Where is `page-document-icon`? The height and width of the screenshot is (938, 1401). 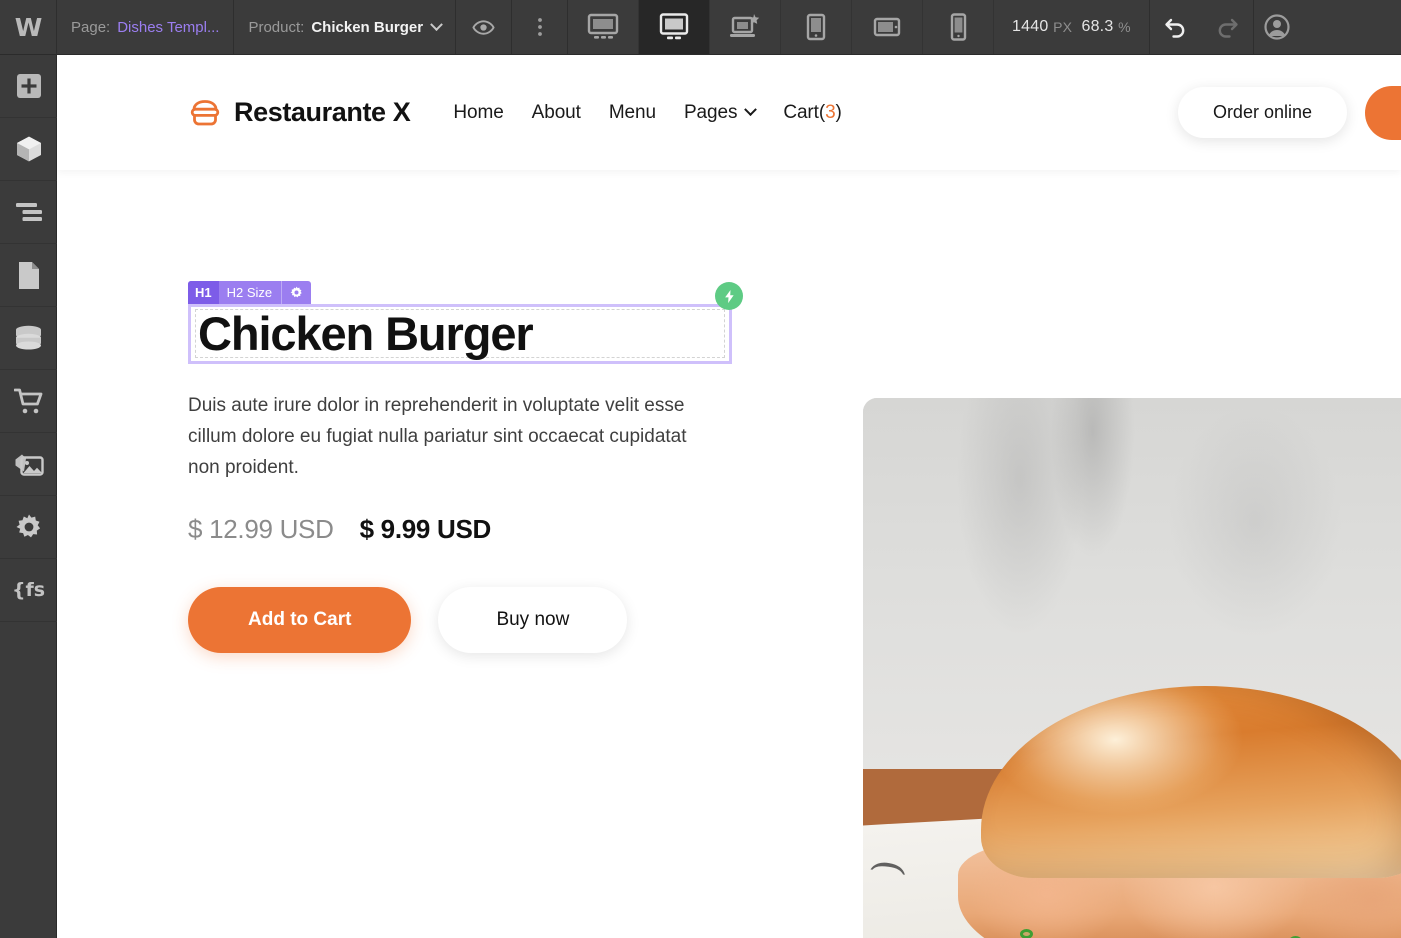 page-document-icon is located at coordinates (28, 275).